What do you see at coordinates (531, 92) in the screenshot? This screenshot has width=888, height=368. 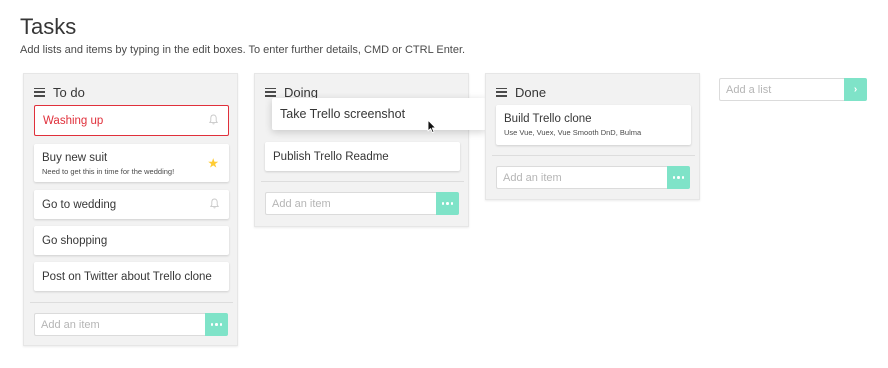 I see `list-title: Done` at bounding box center [531, 92].